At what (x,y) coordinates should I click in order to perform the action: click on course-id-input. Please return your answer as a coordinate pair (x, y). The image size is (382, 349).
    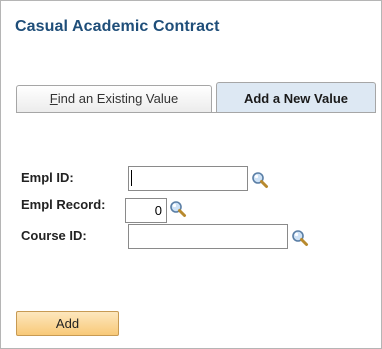
    Looking at the image, I should click on (208, 236).